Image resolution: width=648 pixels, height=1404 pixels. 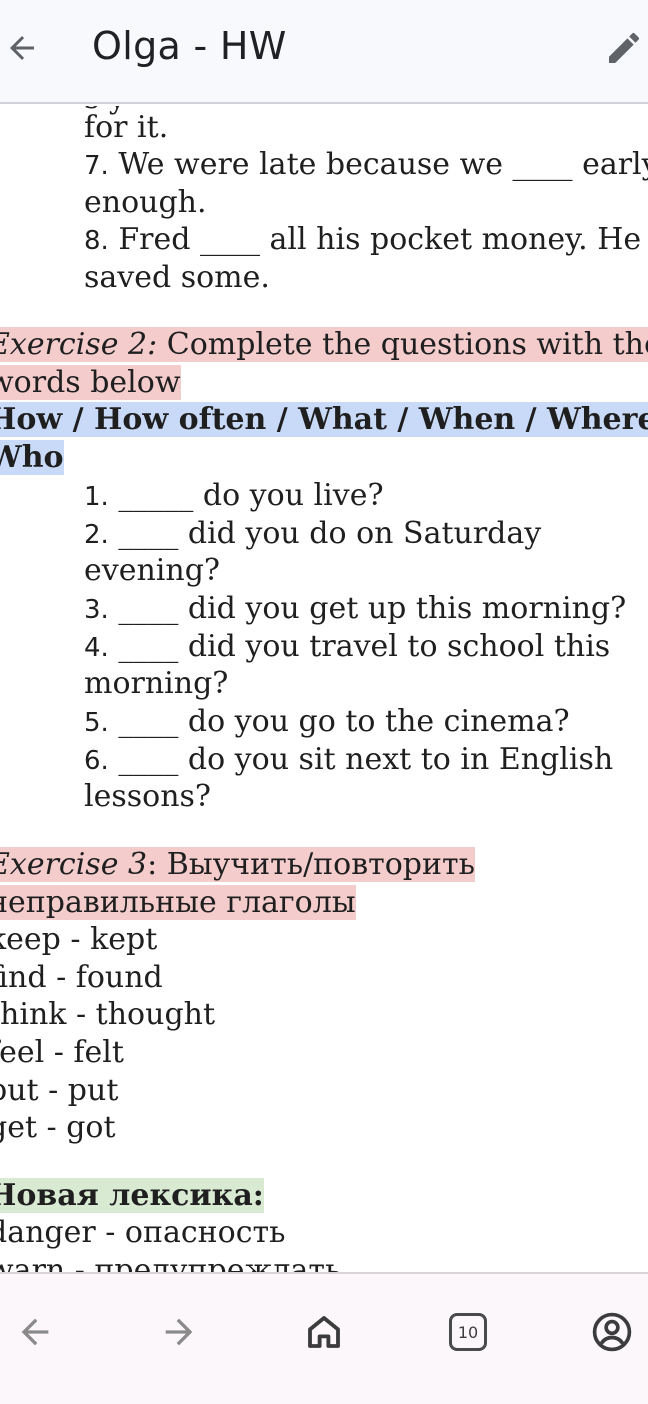 I want to click on ex2-heading-cont-text: words below, so click(x=90, y=382).